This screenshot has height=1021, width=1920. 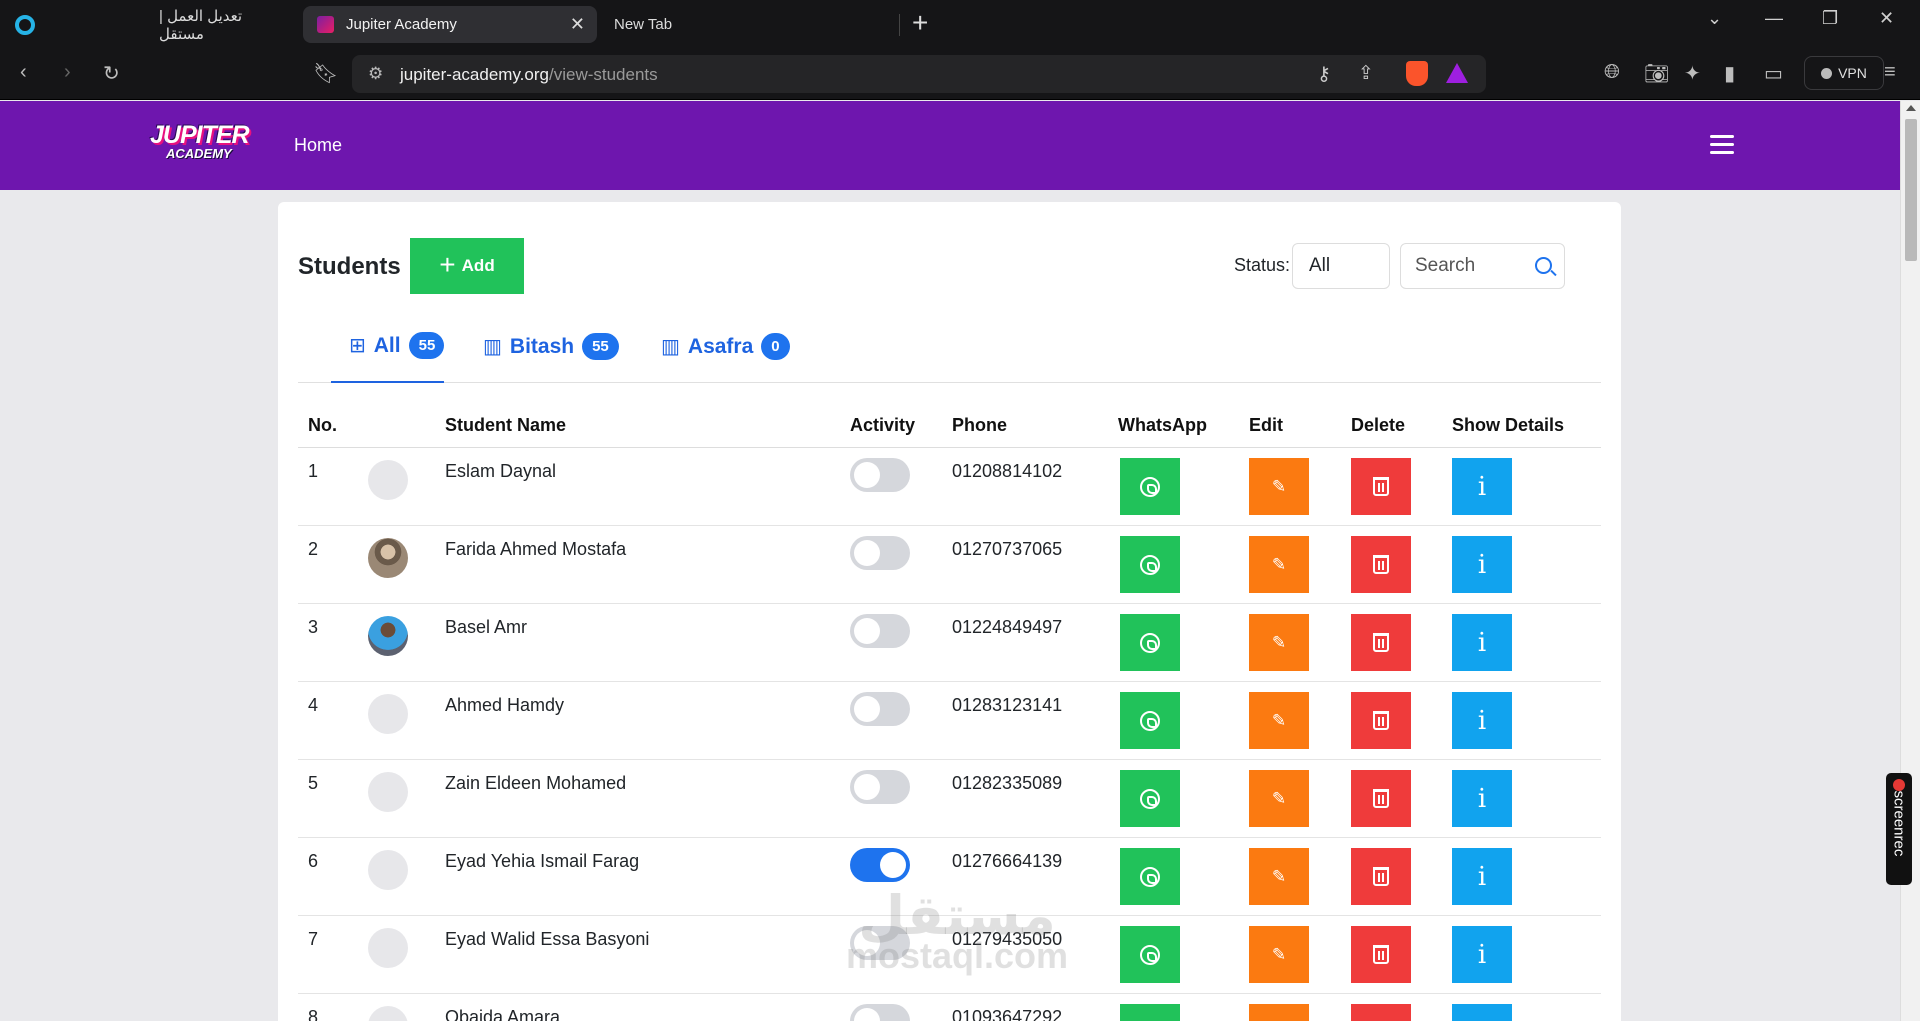 I want to click on table-row: 1 Eslam Daynal 01208814102 ✎ i, so click(x=949, y=487).